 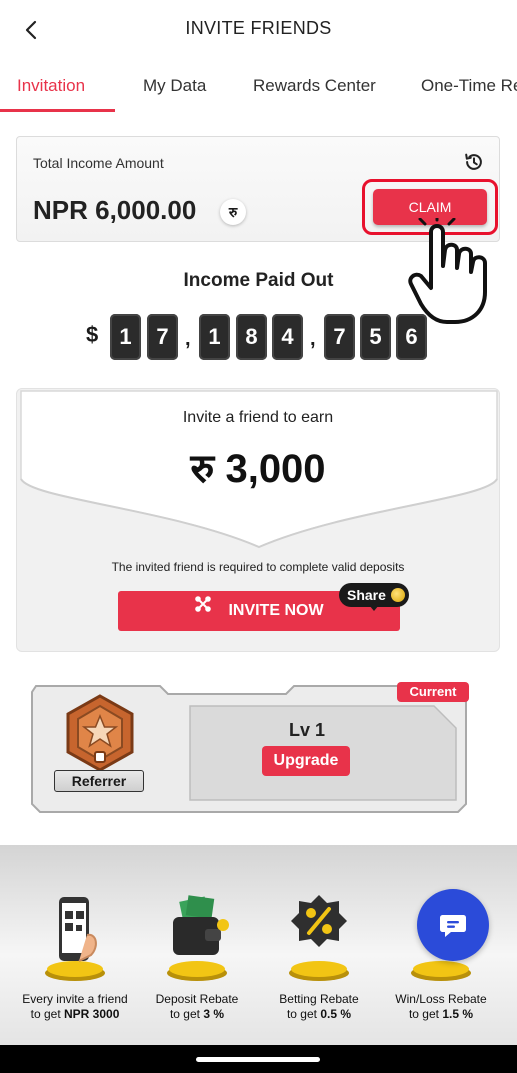 I want to click on percent-icon, so click(x=319, y=938).